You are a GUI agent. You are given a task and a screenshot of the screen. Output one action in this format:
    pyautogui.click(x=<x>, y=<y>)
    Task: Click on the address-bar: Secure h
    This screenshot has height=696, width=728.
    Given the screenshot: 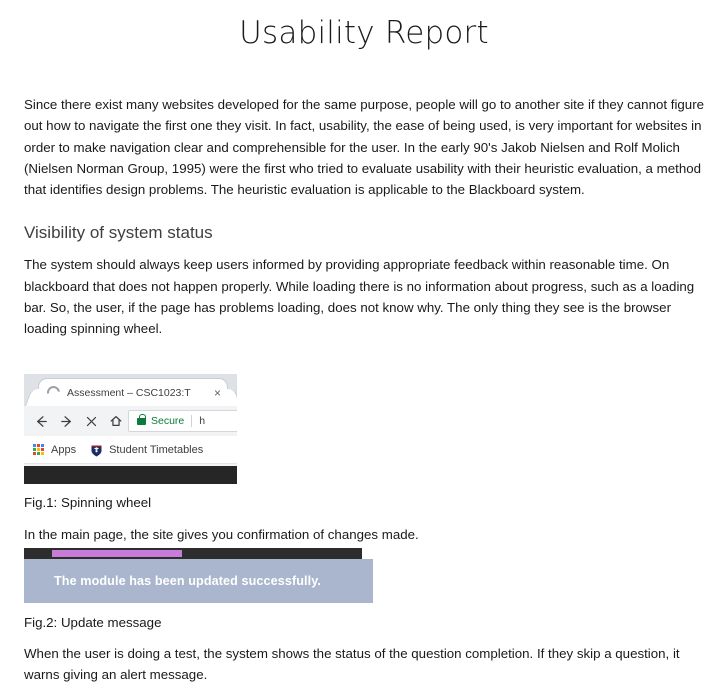 What is the action you would take?
    pyautogui.click(x=182, y=421)
    